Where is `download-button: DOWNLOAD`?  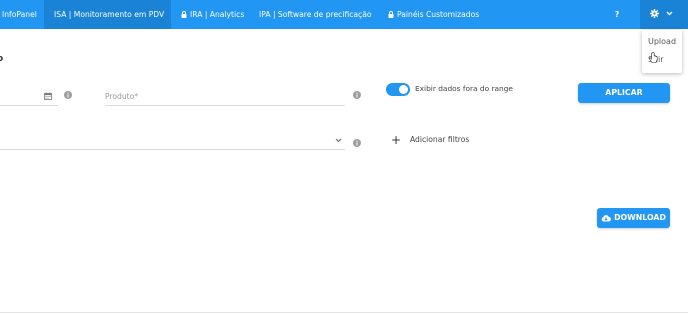
download-button: DOWNLOAD is located at coordinates (633, 218).